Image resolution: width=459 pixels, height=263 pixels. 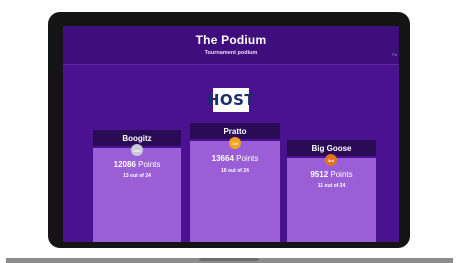 I want to click on gold-medal-icon: 1st, so click(x=235, y=143).